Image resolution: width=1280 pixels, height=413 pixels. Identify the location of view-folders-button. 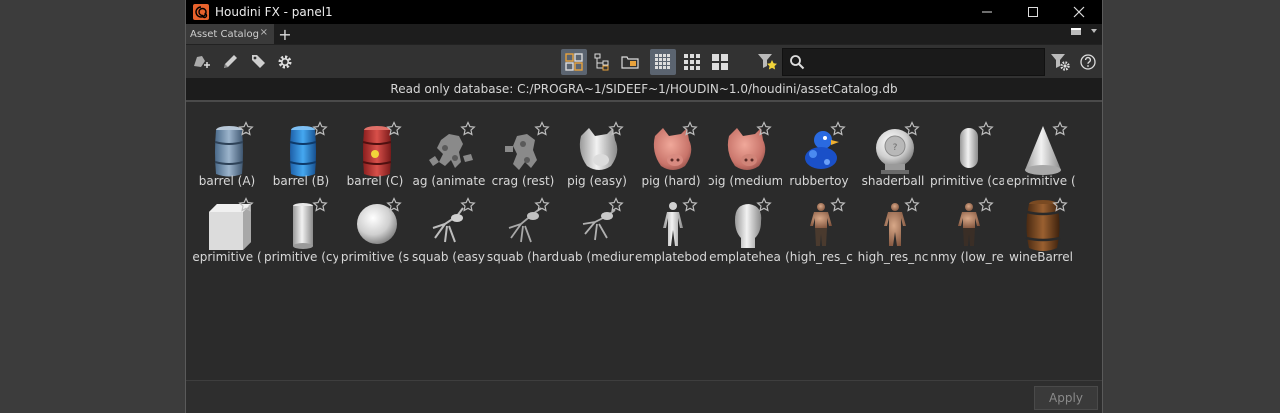
(630, 62).